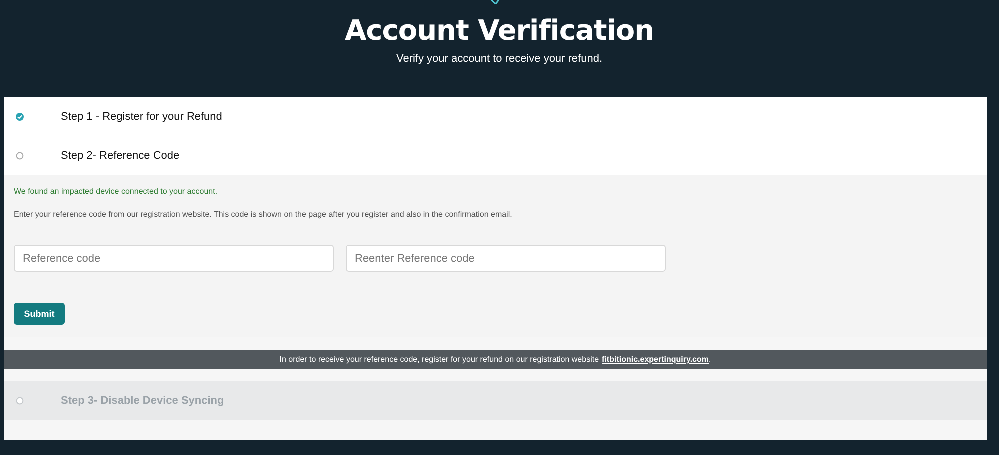 This screenshot has height=455, width=999. I want to click on page-title: Account Verification, so click(499, 30).